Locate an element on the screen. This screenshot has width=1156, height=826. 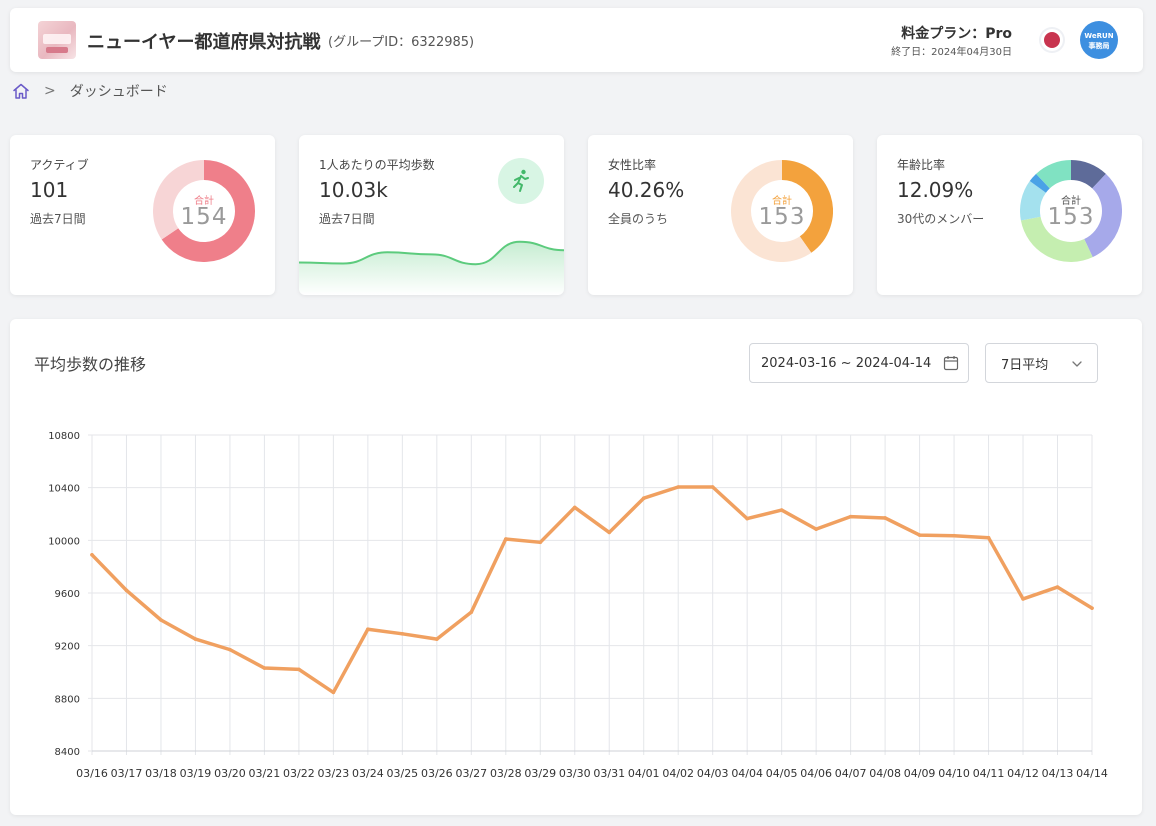
x-tick-label: 03/17 is located at coordinates (127, 773).